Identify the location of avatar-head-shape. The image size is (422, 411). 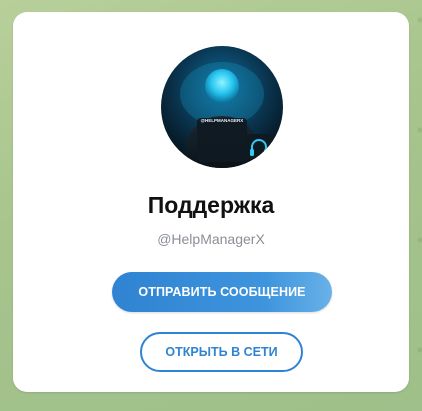
(222, 86).